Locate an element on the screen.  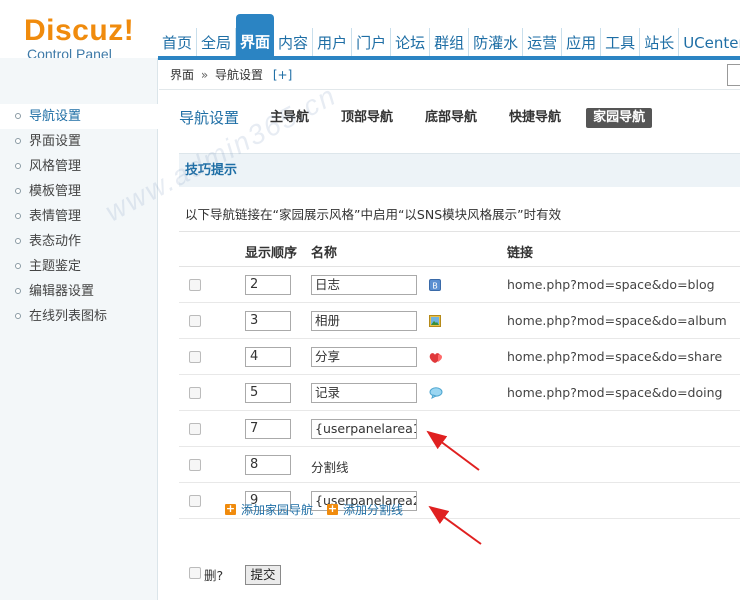
sidebar-item-label: 表态动作 is located at coordinates (55, 241).